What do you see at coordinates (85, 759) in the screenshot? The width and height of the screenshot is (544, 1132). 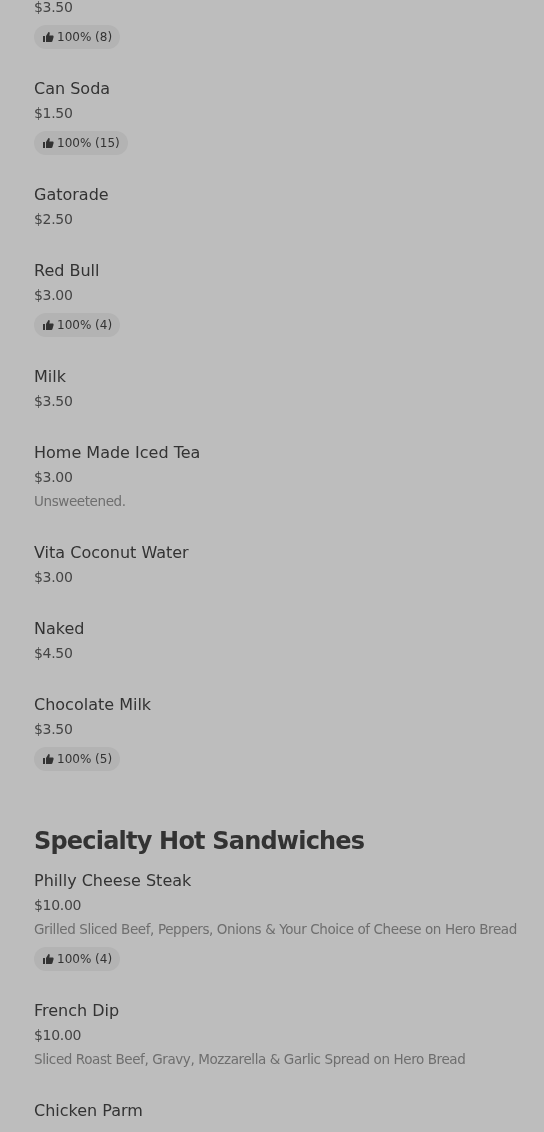 I see `rating-text: 100% (5)` at bounding box center [85, 759].